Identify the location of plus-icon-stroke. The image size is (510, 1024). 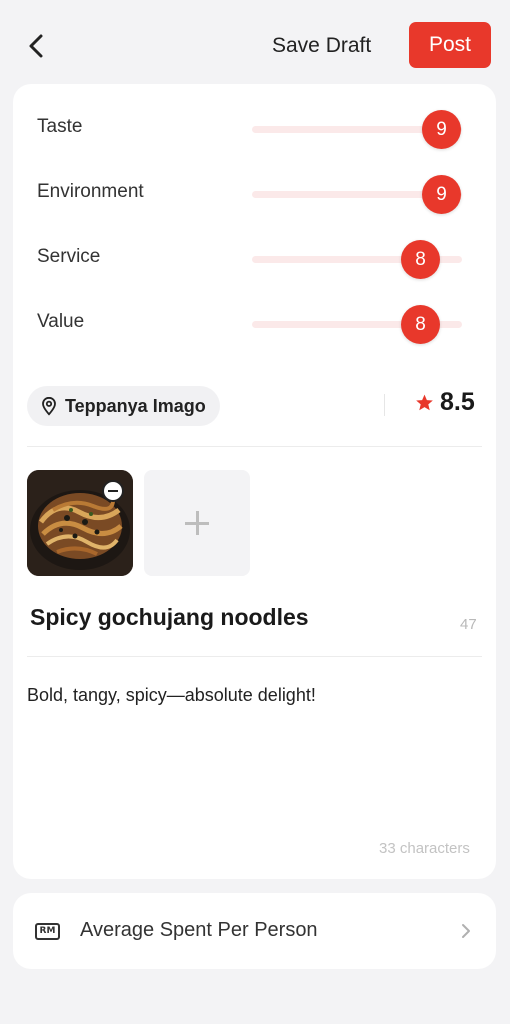
(197, 523).